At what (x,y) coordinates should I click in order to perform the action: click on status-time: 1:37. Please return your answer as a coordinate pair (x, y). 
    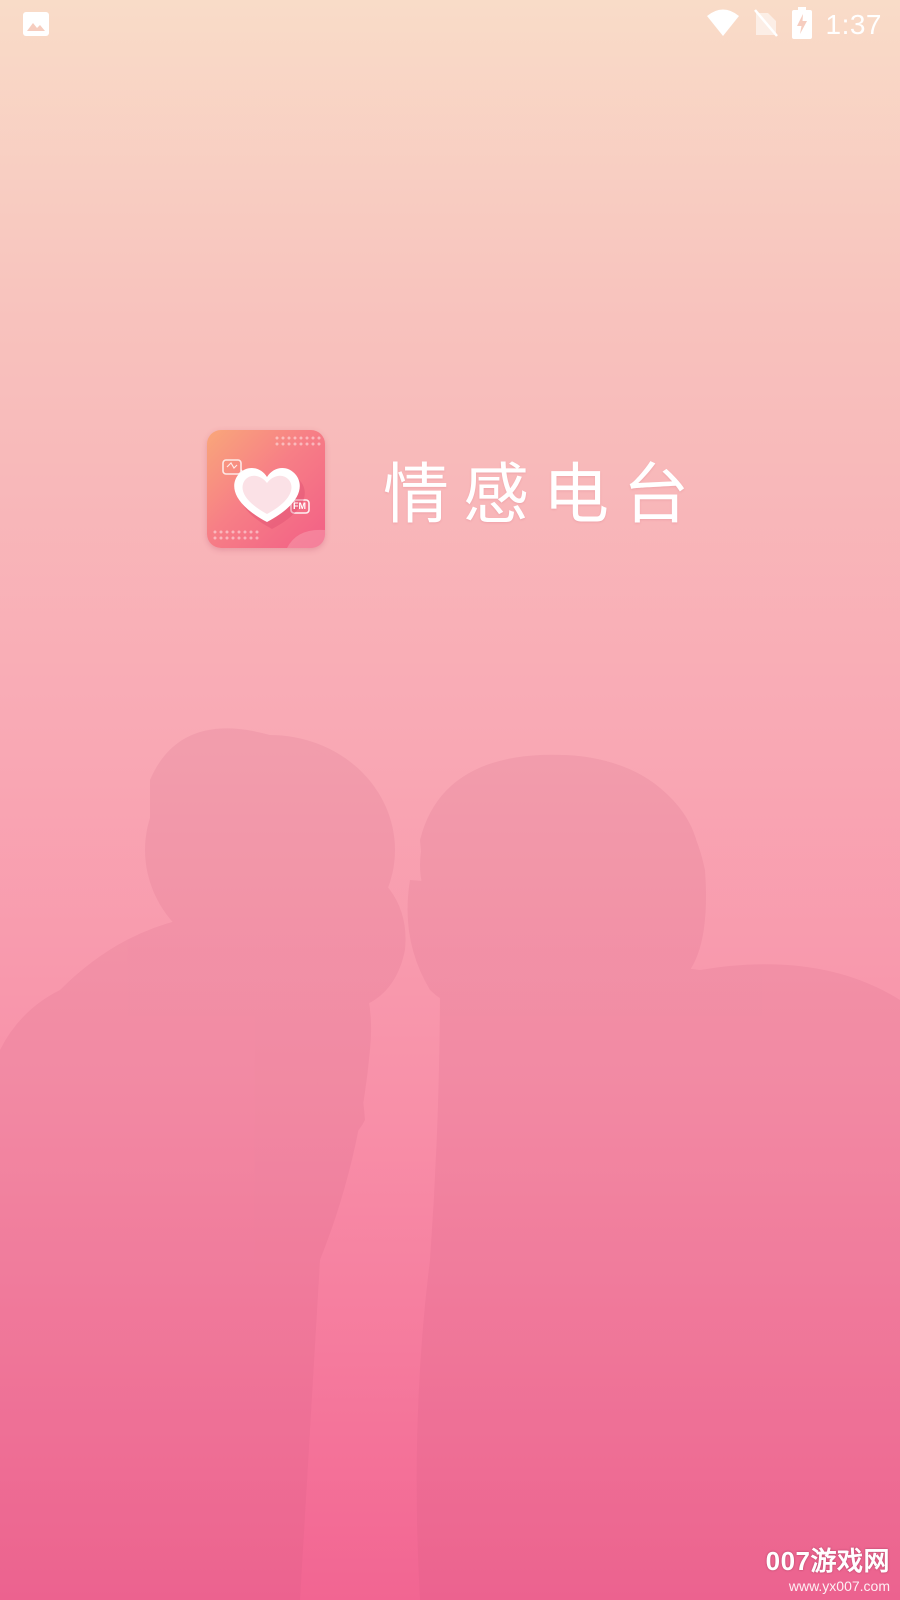
    Looking at the image, I should click on (853, 24).